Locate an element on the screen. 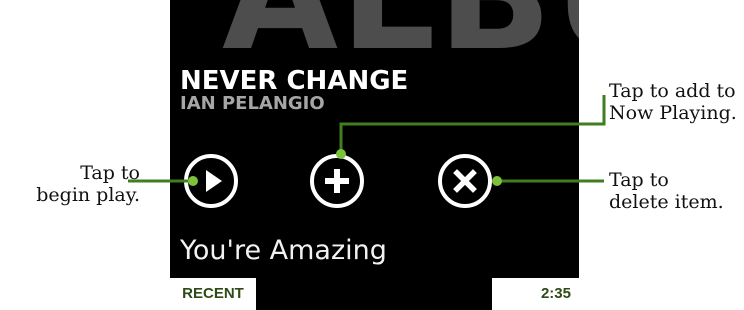  callout-delete-line2: delete item. is located at coordinates (666, 202).